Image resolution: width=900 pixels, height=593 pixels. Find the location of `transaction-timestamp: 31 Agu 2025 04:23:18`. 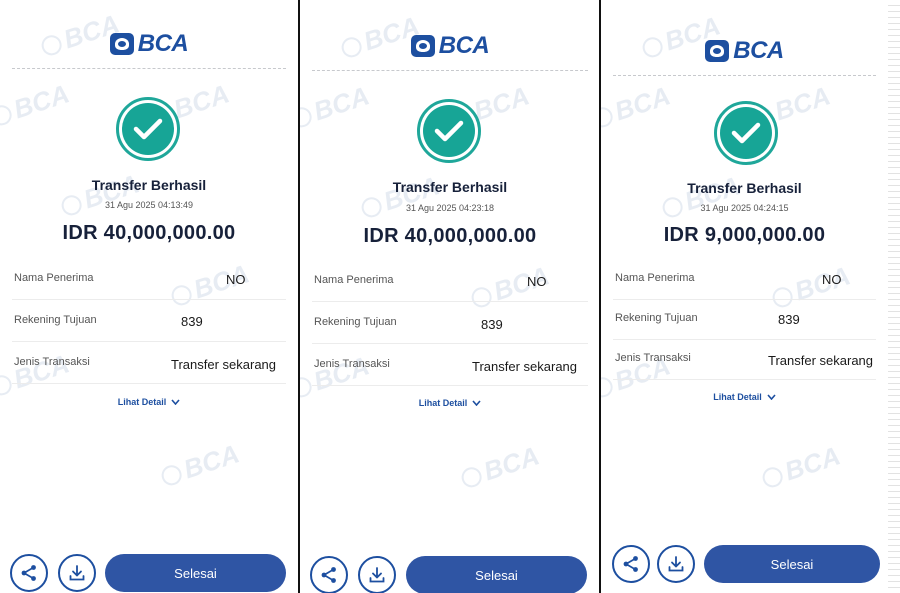

transaction-timestamp: 31 Agu 2025 04:23:18 is located at coordinates (450, 208).